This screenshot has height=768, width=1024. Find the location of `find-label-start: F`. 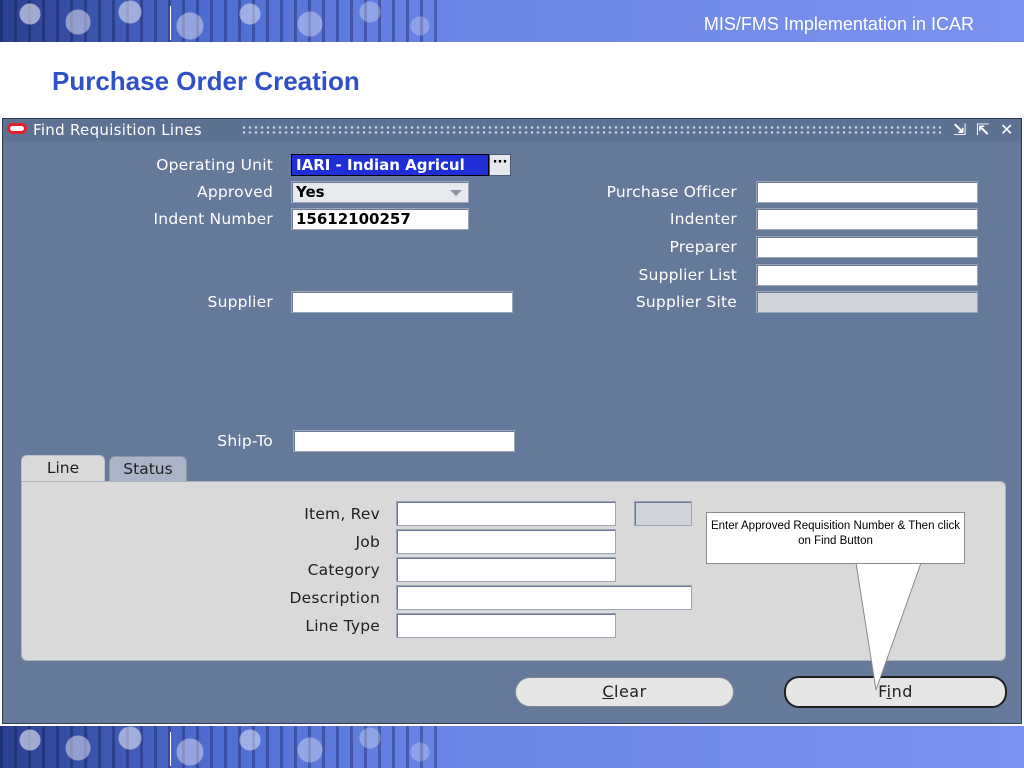

find-label-start: F is located at coordinates (882, 691).